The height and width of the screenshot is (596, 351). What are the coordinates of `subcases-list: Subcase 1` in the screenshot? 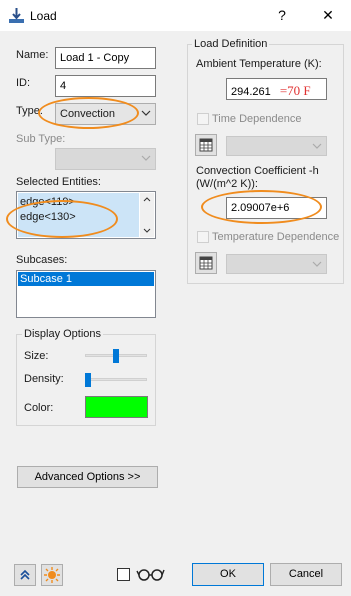 It's located at (86, 294).